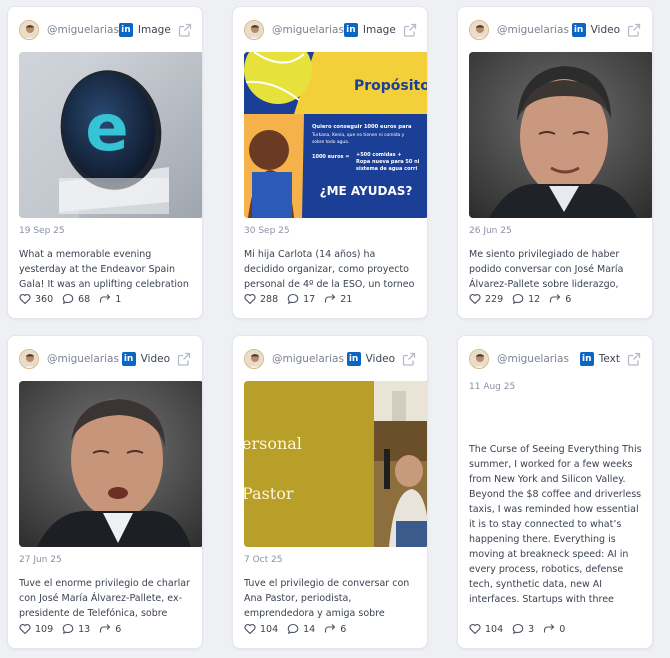 The width and height of the screenshot is (670, 658). I want to click on card-header: @miguelarias in Text, so click(555, 359).